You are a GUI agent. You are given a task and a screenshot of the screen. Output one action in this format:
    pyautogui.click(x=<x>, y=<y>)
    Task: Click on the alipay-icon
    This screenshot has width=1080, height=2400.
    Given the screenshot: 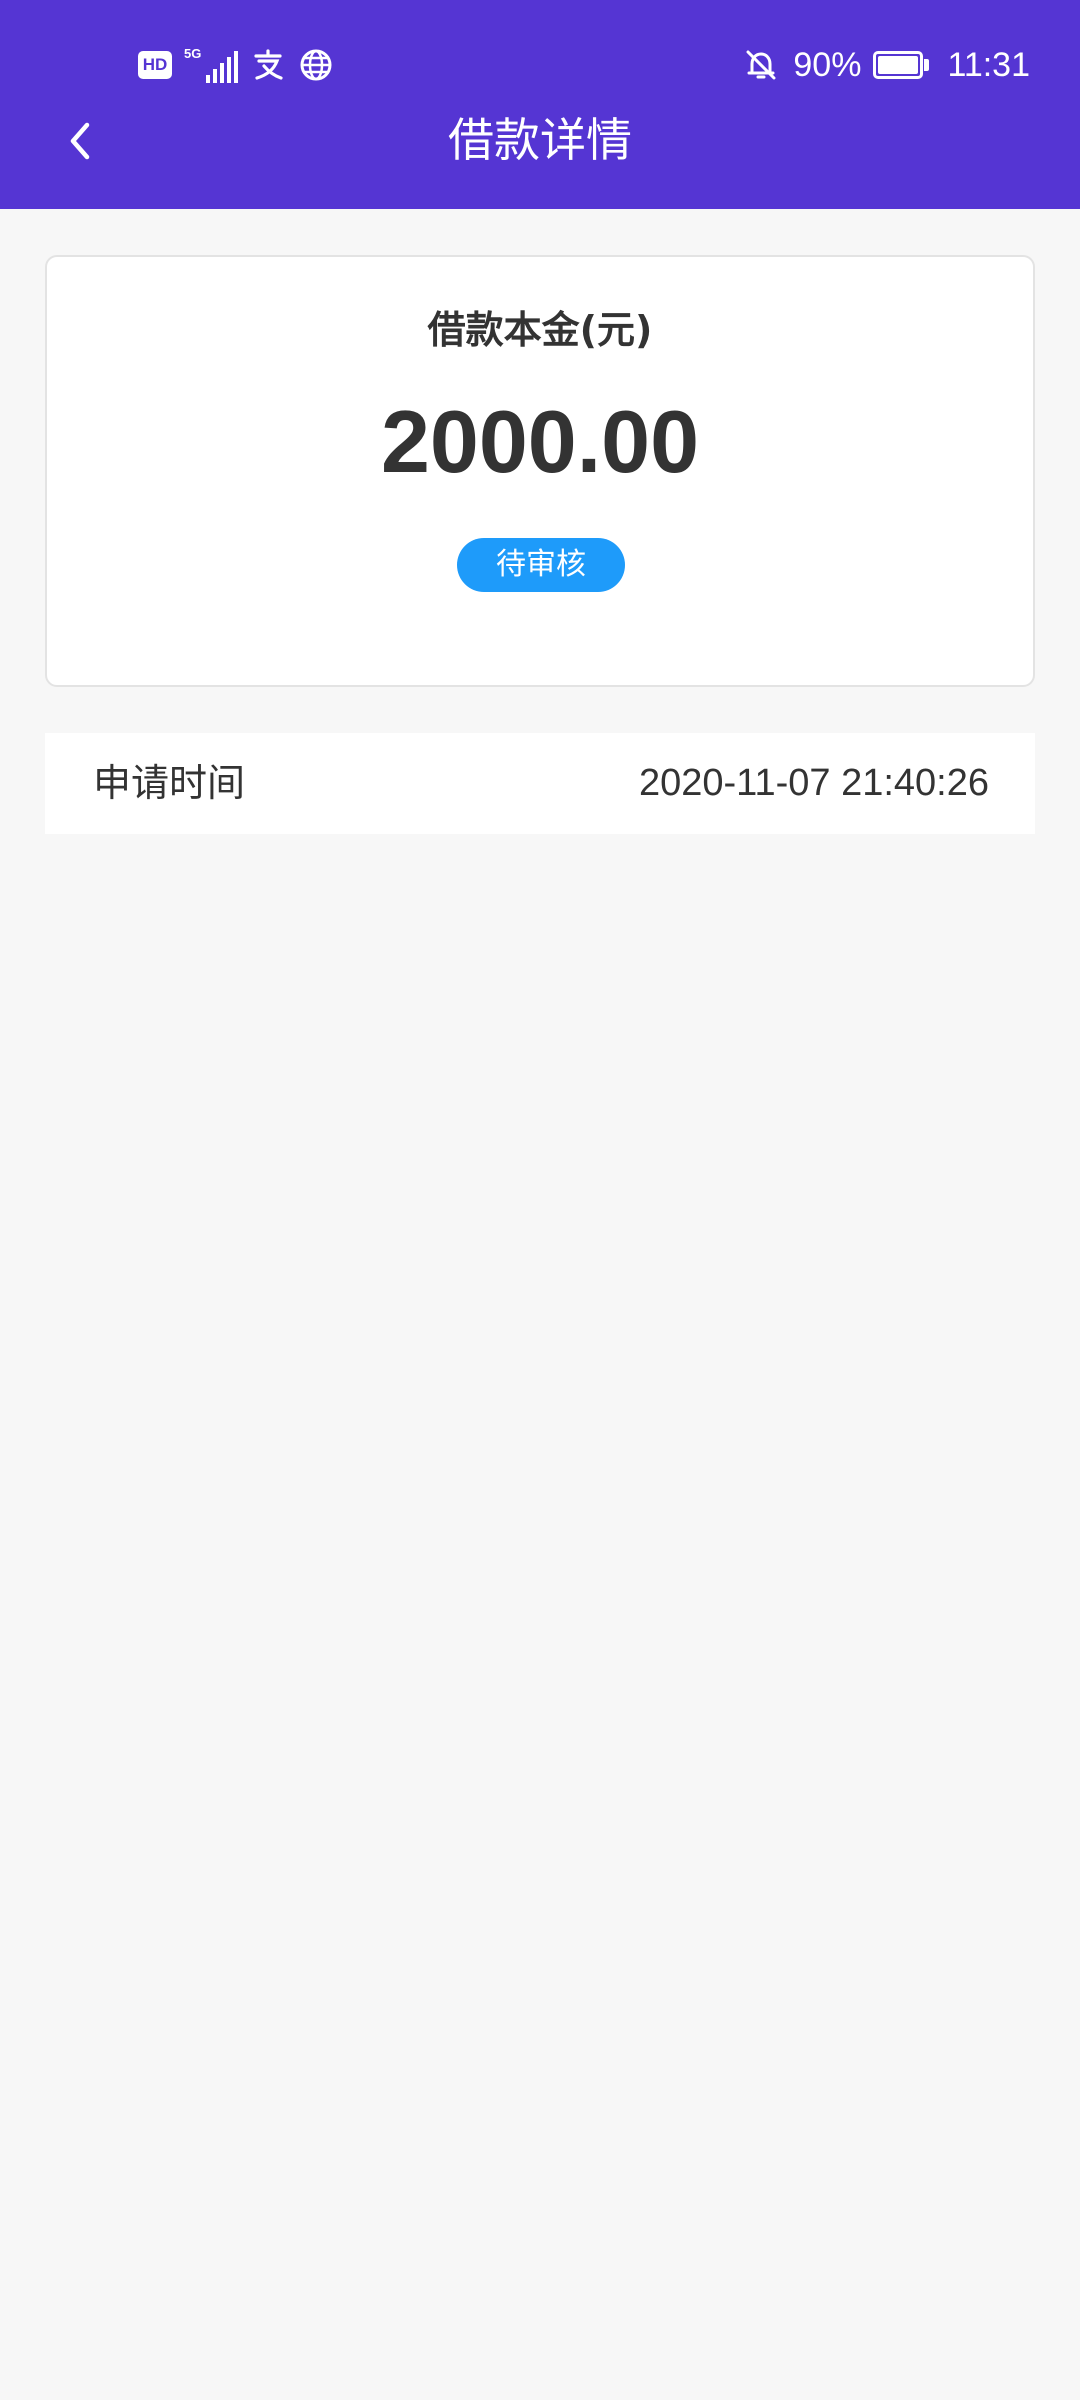 What is the action you would take?
    pyautogui.click(x=268, y=64)
    